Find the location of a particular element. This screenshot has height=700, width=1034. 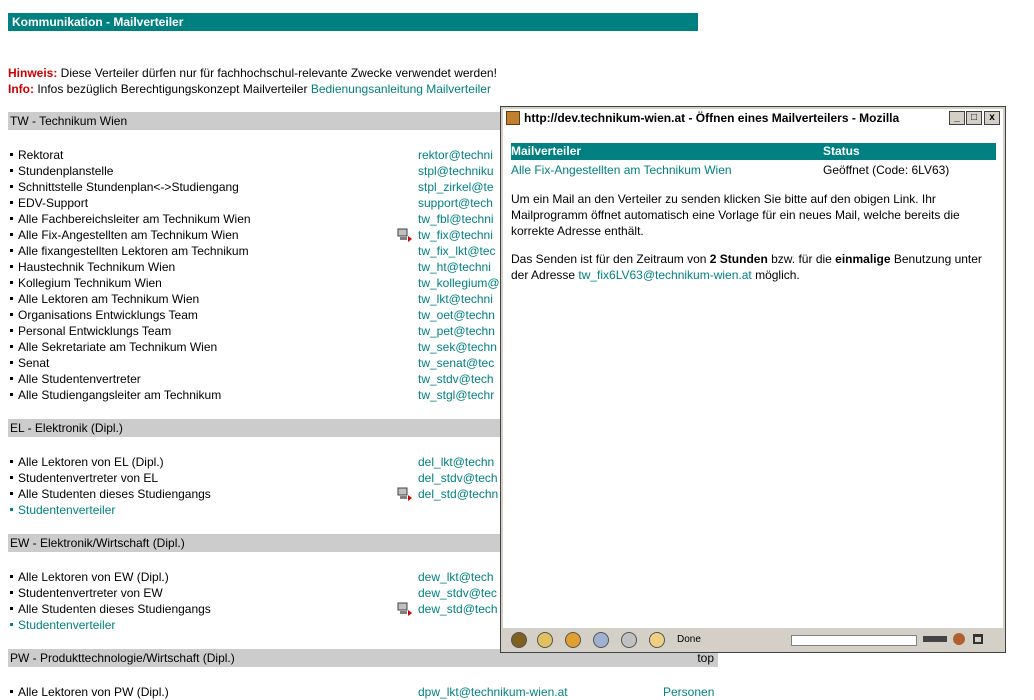

list-email-link: support@tech is located at coordinates (455, 203).